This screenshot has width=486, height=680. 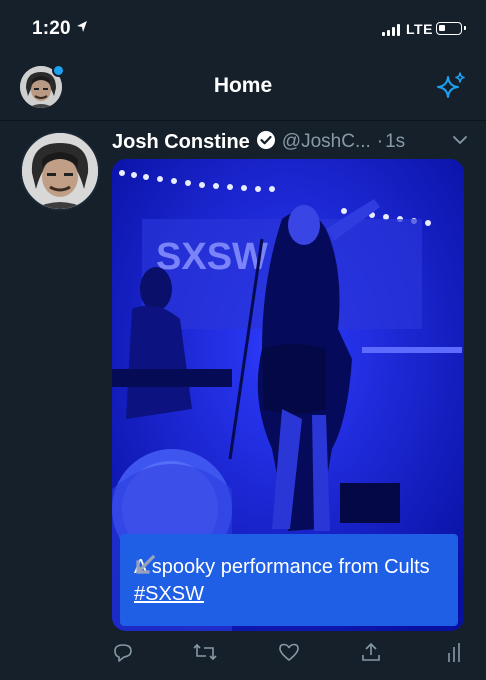 I want to click on like-icon, so click(x=289, y=654).